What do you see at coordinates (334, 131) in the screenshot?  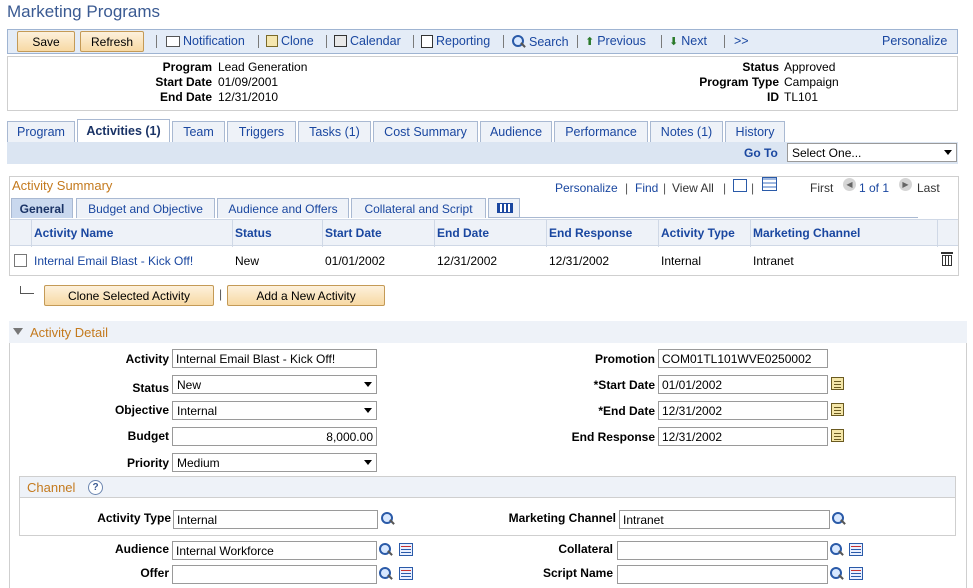 I see `tab-tasks: Tasks (1)` at bounding box center [334, 131].